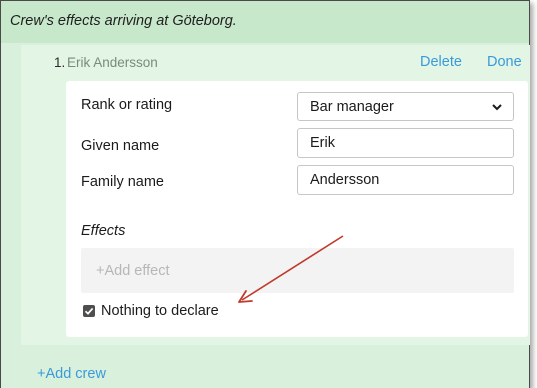  Describe the element at coordinates (291, 269) in the screenshot. I see `annotation-arrow` at that location.